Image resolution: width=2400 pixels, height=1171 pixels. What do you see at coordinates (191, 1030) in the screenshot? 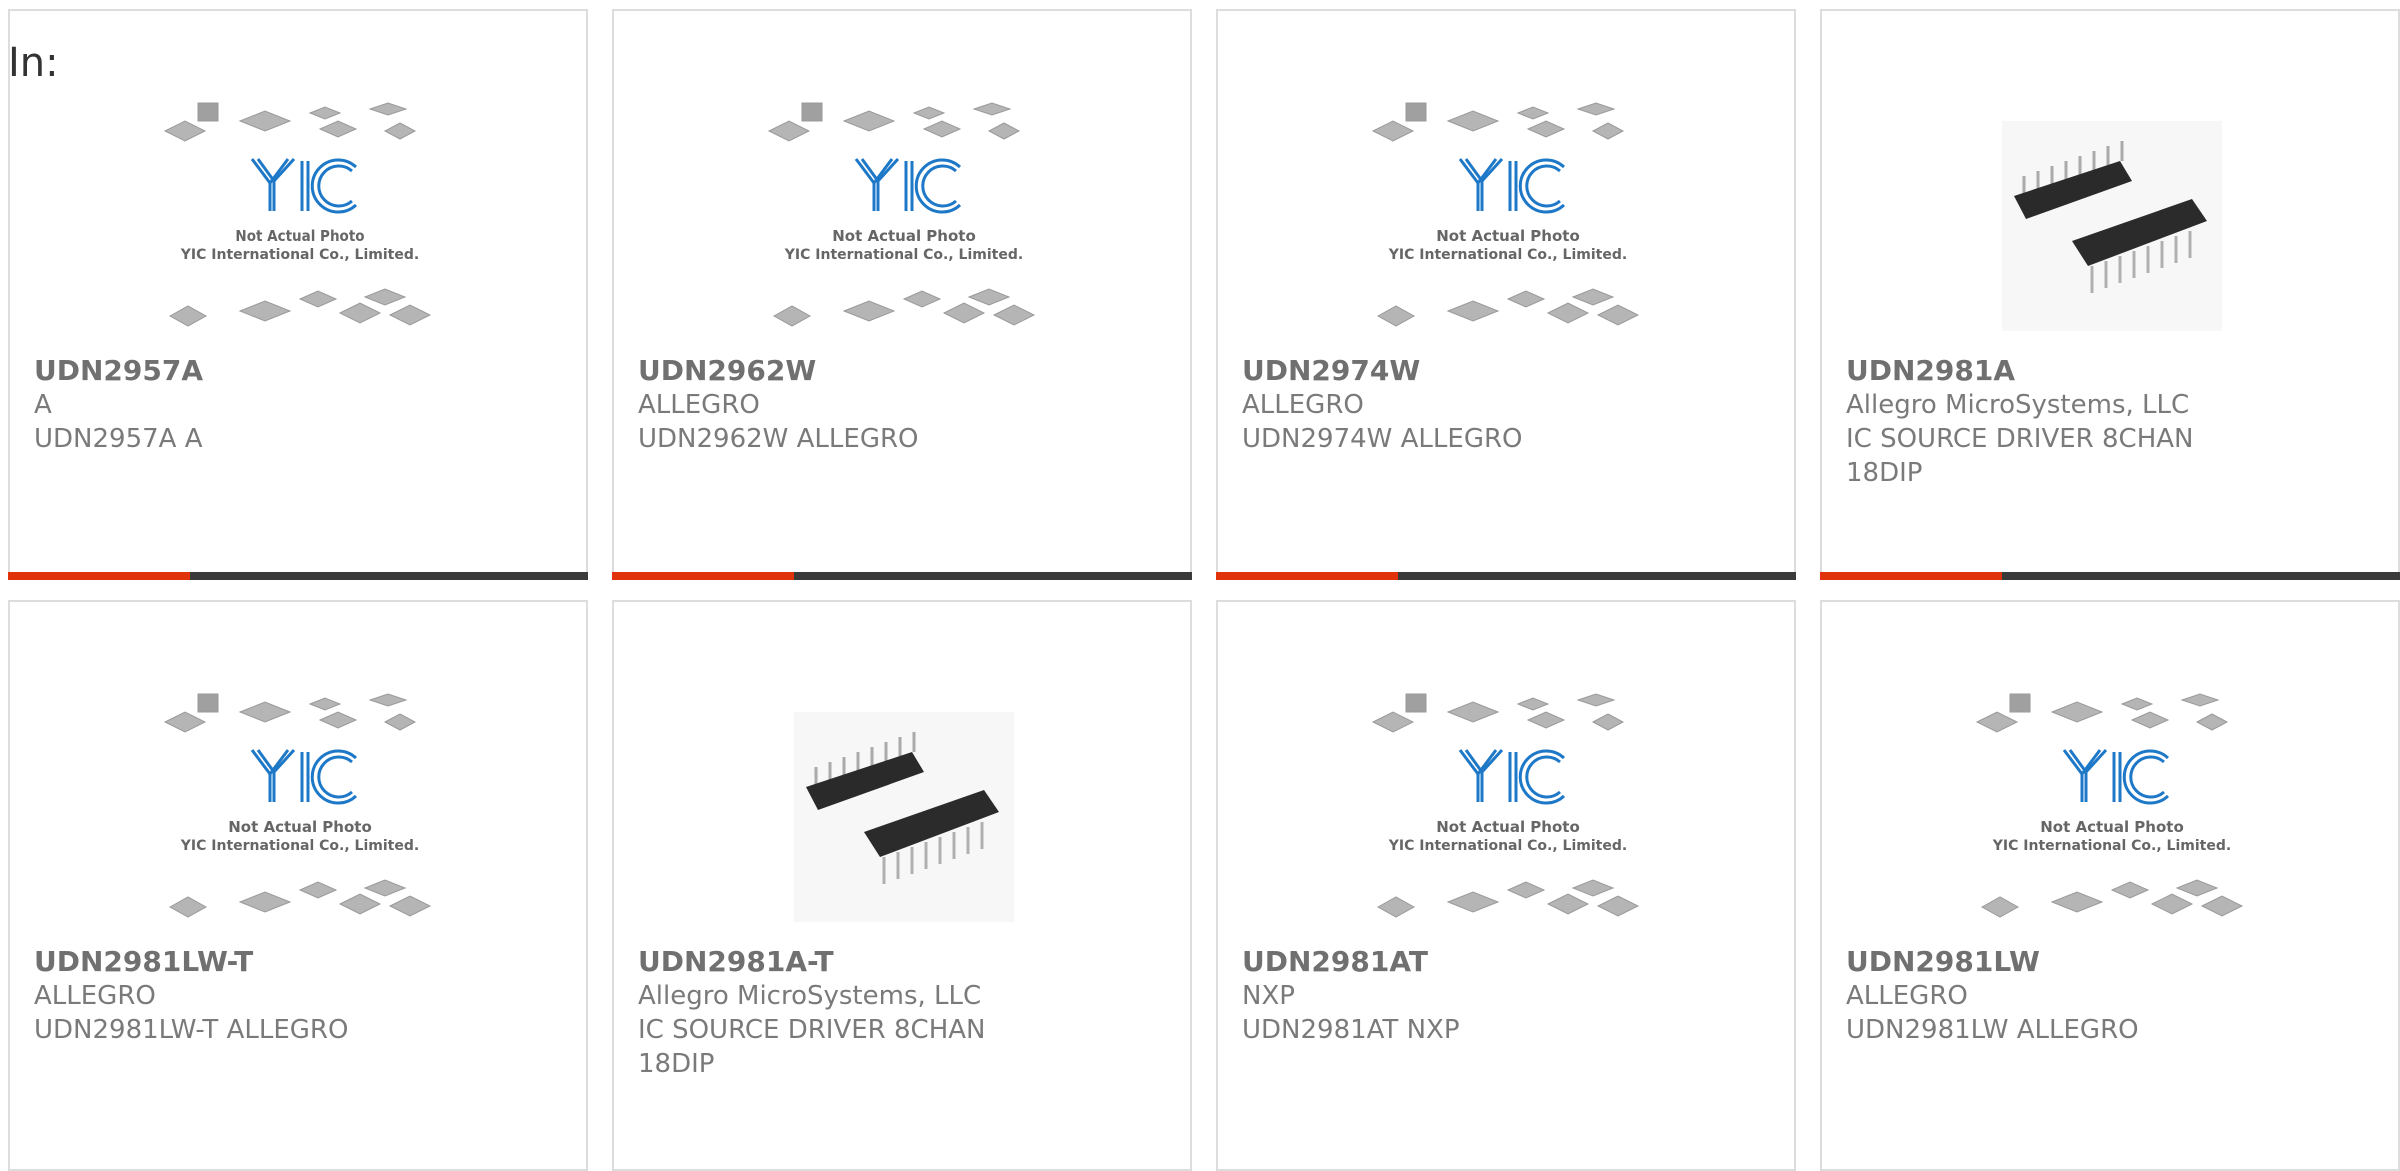
I see `description: UDN2981LW-T ALLEGRO` at bounding box center [191, 1030].